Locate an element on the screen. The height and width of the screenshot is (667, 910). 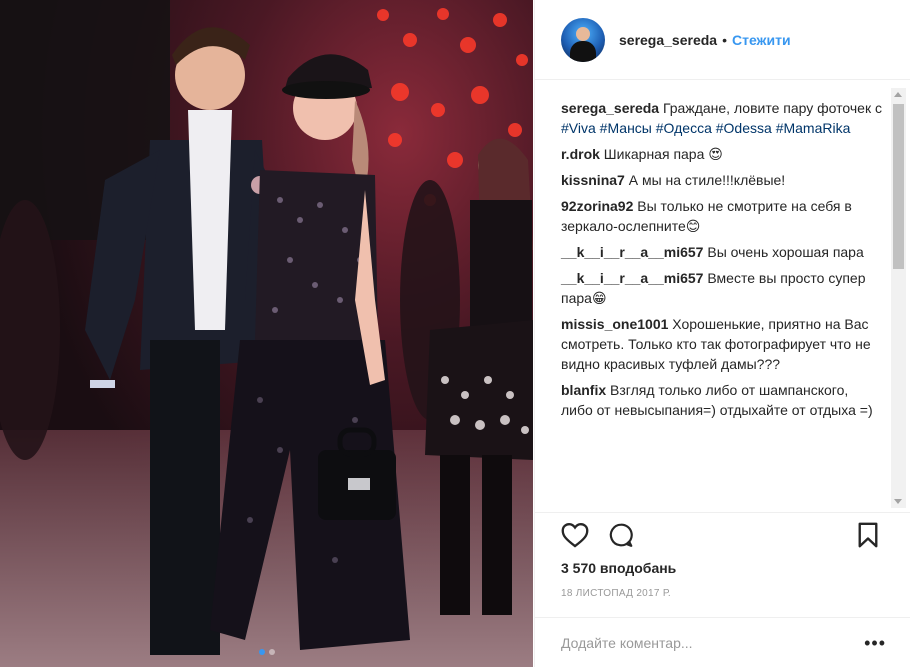
comment-username: missis_one1001 is located at coordinates (614, 324).